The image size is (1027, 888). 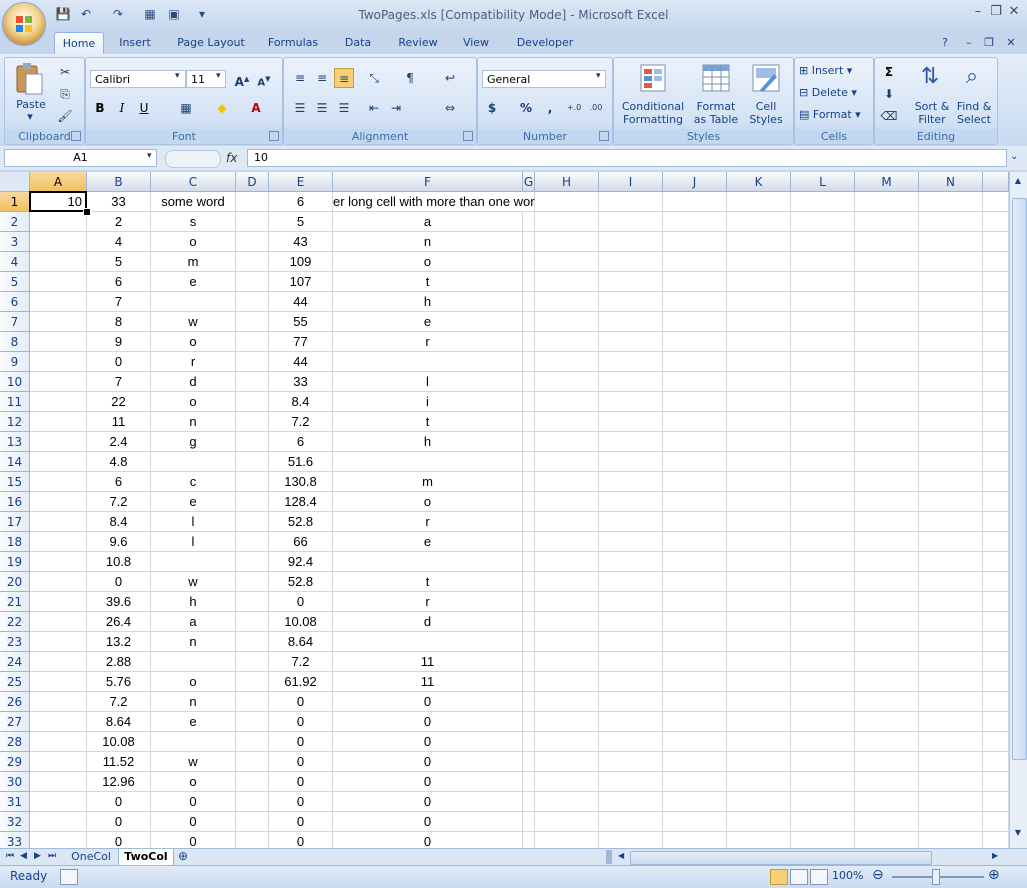 What do you see at coordinates (631, 562) in the screenshot?
I see `cell-i19` at bounding box center [631, 562].